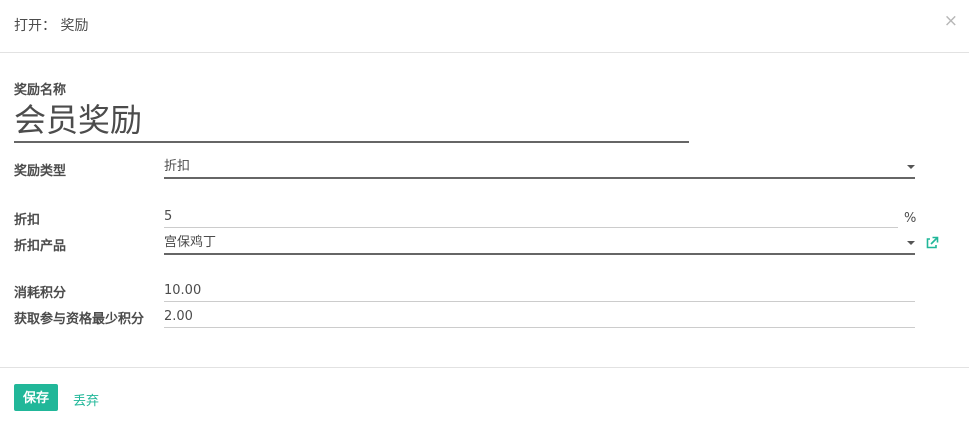 The height and width of the screenshot is (425, 969). Describe the element at coordinates (539, 318) in the screenshot. I see `min-points-input: 2.00` at that location.